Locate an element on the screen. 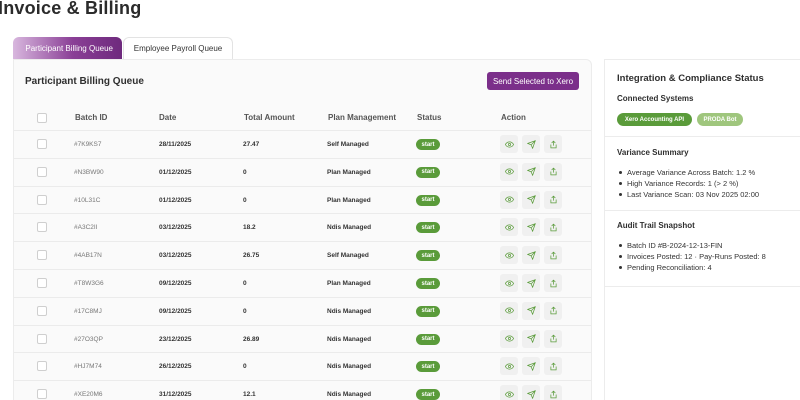 This screenshot has width=800, height=400. amount-cell: 12.1 is located at coordinates (249, 395).